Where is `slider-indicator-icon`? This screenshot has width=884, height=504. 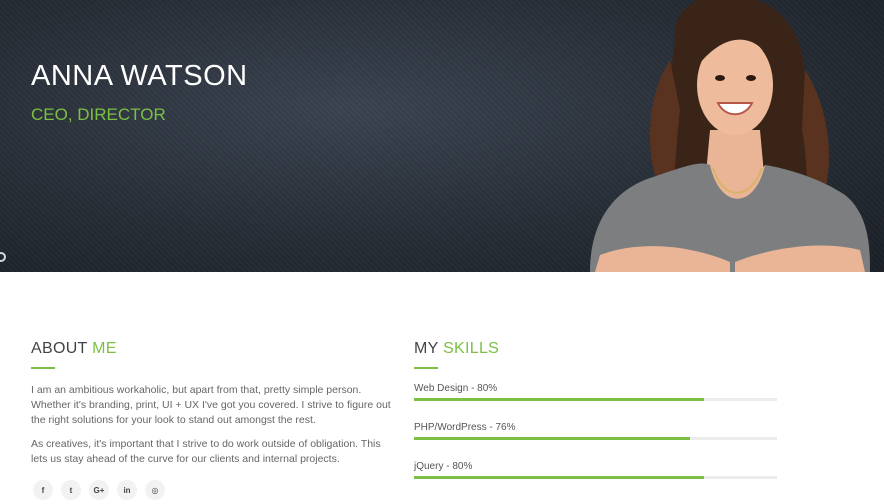
slider-indicator-icon is located at coordinates (3, 257).